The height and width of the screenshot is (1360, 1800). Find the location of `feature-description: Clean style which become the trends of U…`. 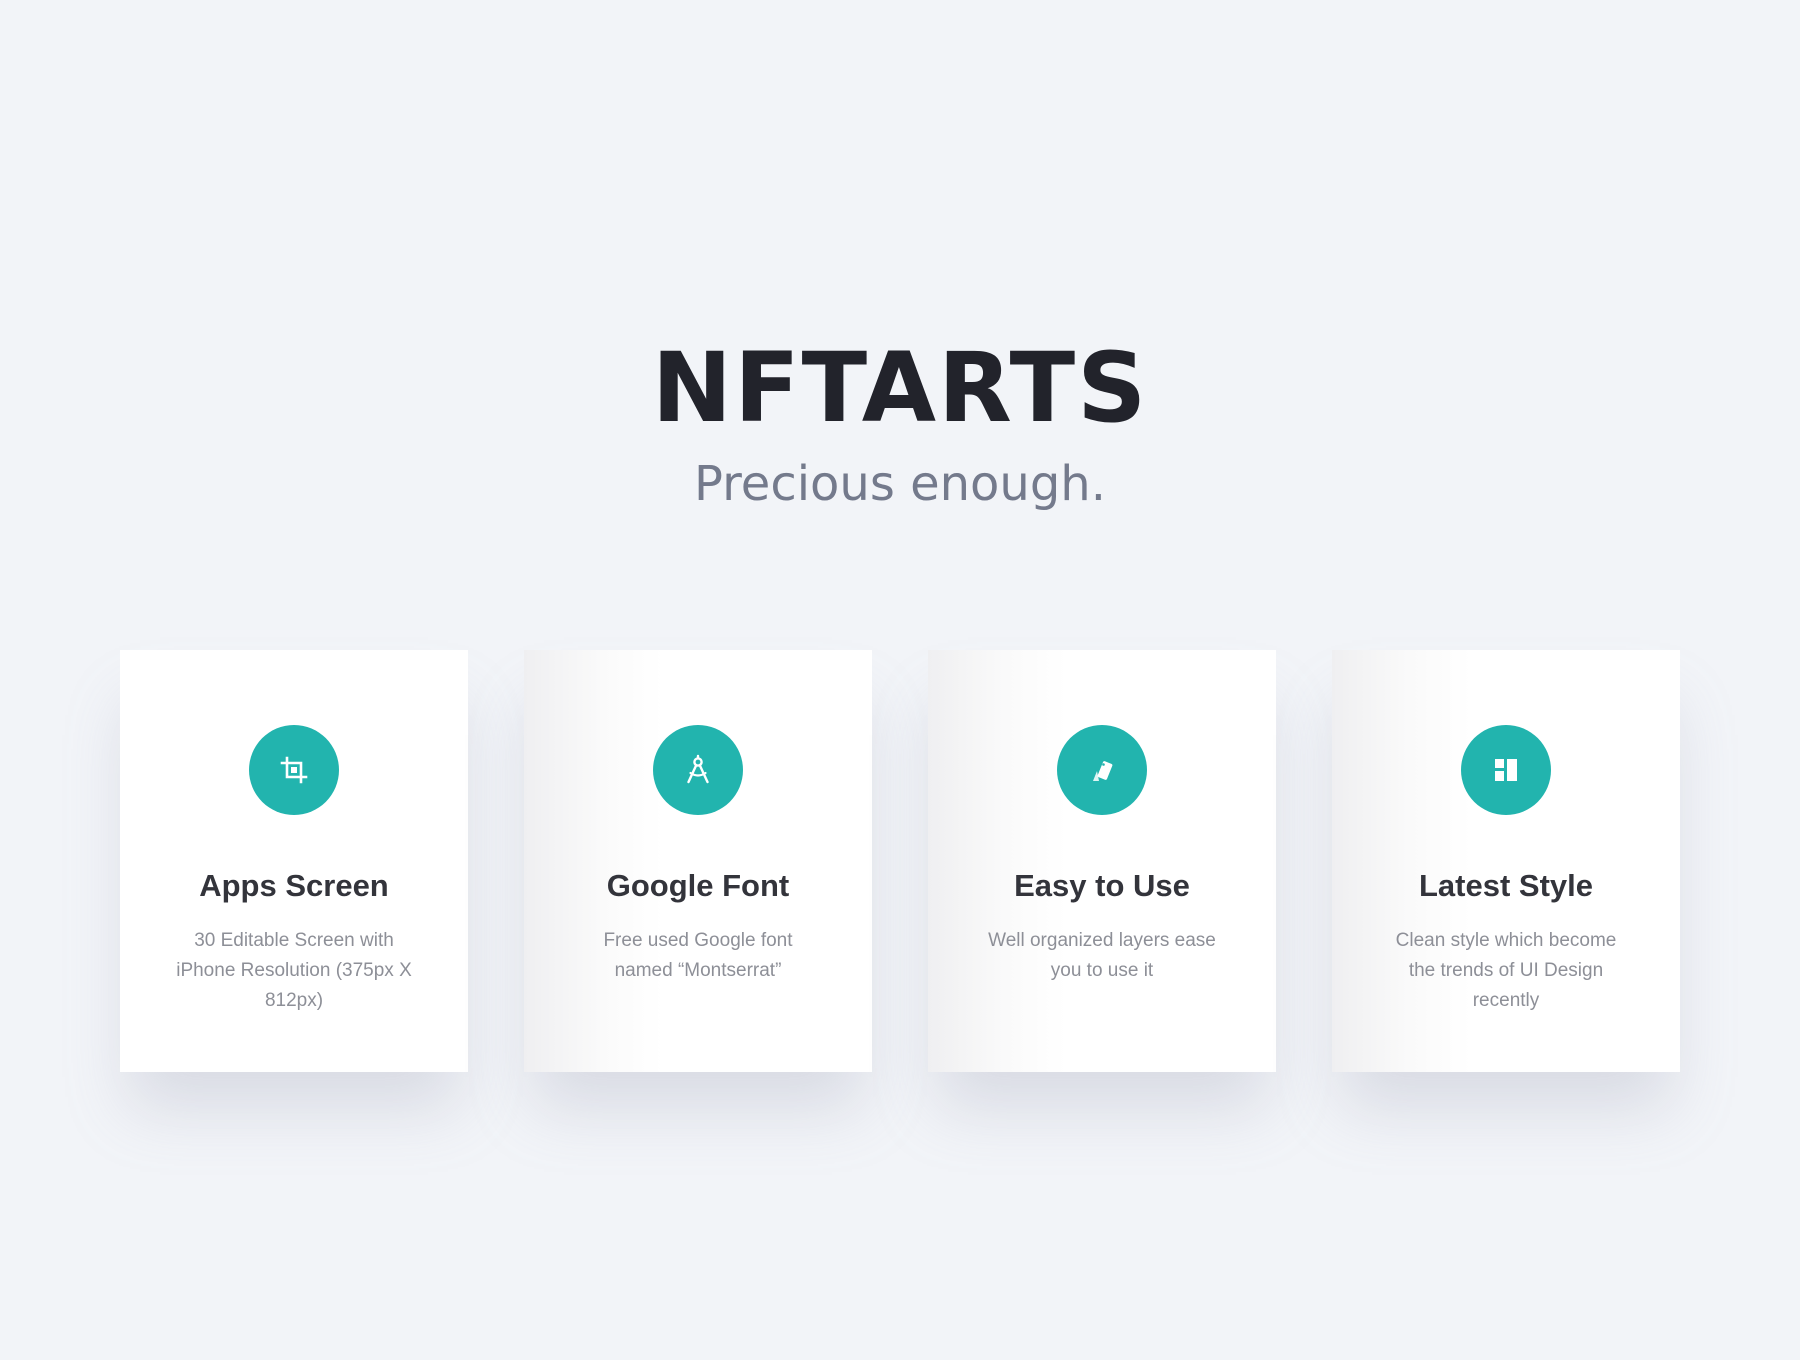

feature-description: Clean style which become the trends of U… is located at coordinates (1506, 970).